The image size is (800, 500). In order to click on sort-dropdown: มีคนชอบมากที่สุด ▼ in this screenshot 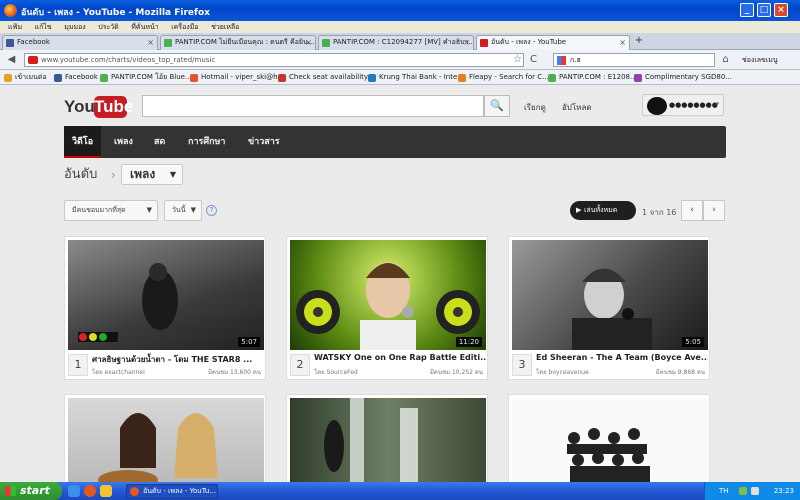, I will do `click(111, 210)`.